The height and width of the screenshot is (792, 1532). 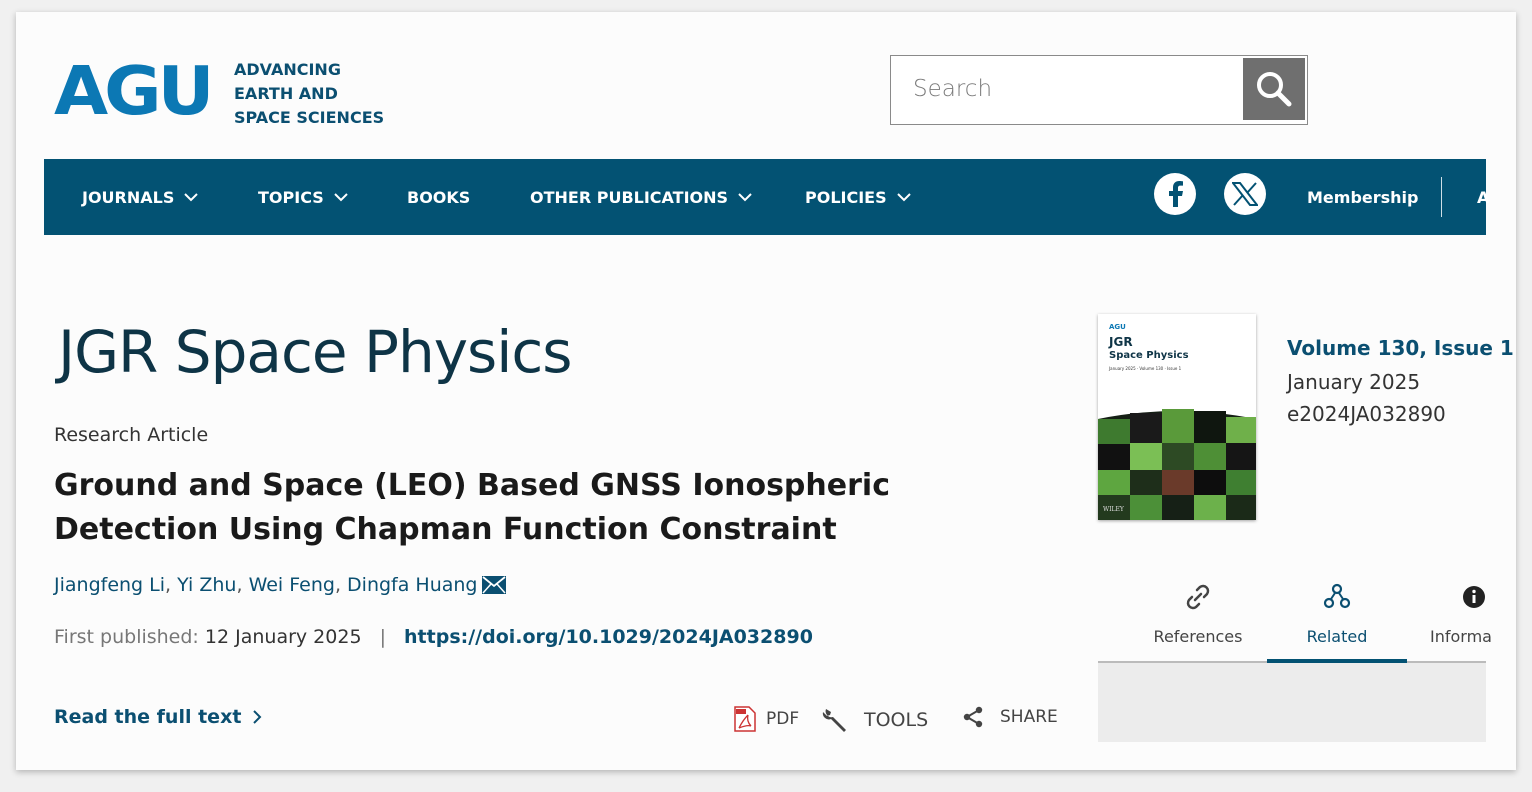 What do you see at coordinates (1337, 596) in the screenshot?
I see `related-nodes-icon` at bounding box center [1337, 596].